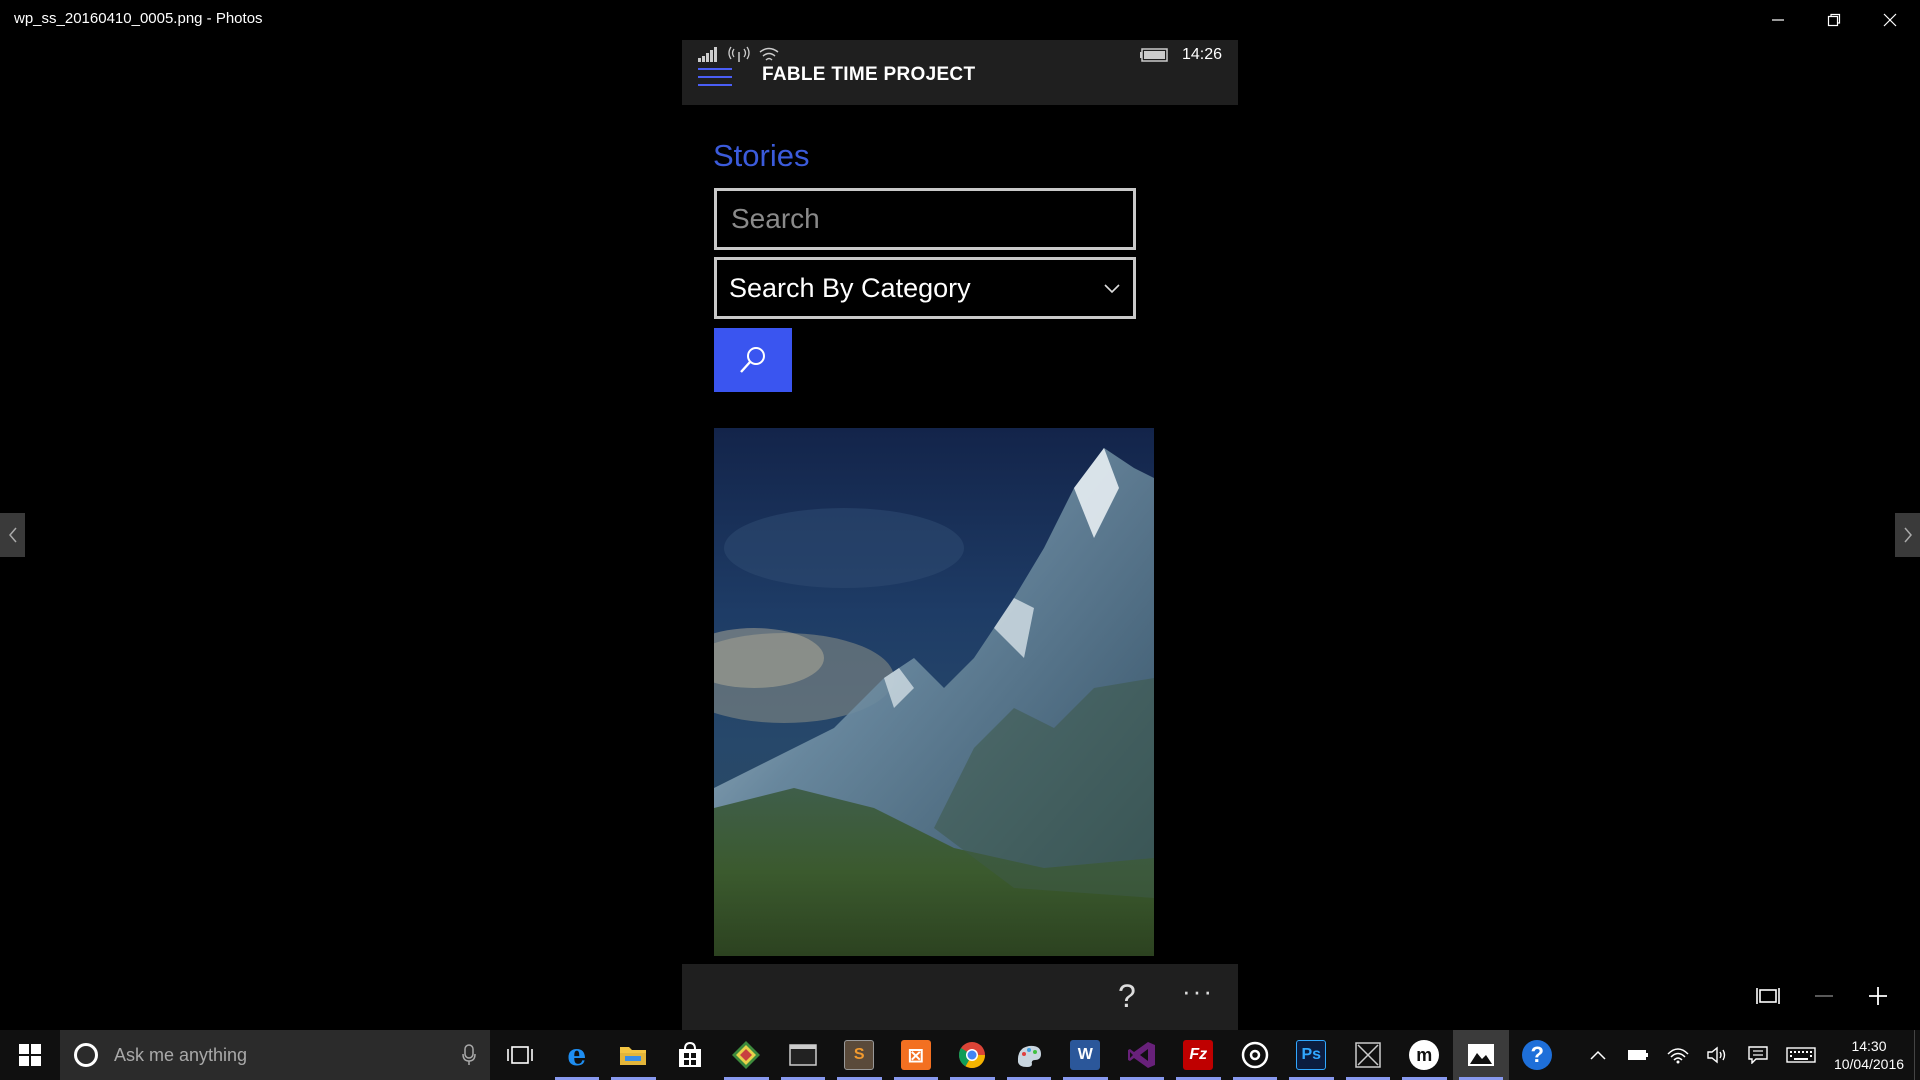  I want to click on m-app-icon: m, so click(1424, 1055).